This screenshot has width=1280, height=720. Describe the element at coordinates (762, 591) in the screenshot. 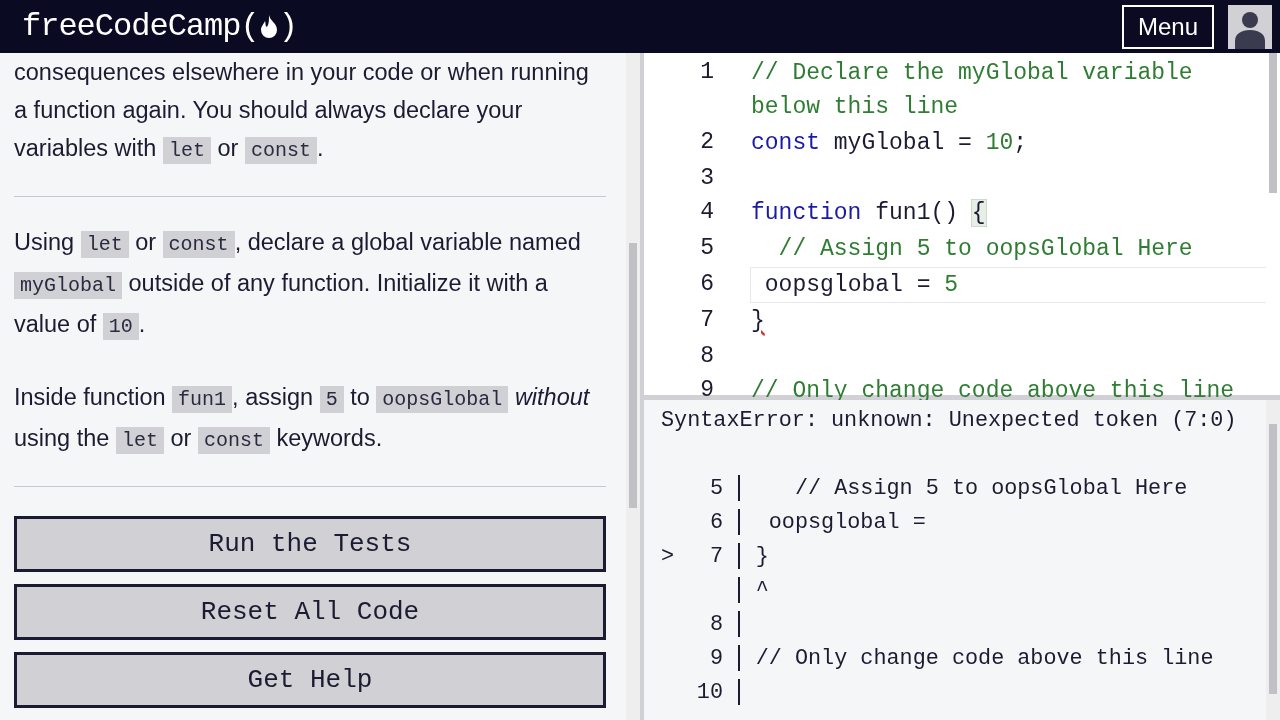

I see `code-line: ^` at that location.